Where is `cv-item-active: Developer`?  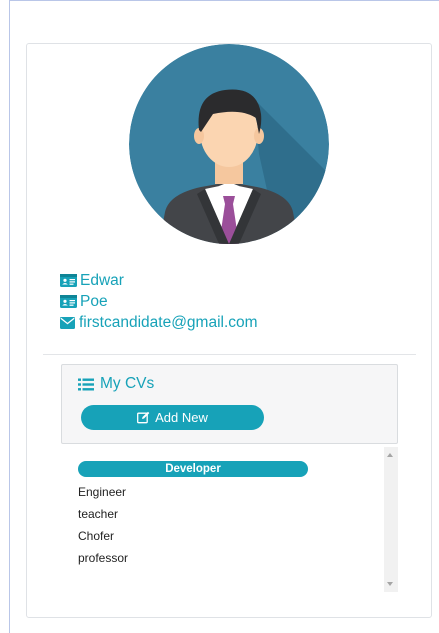
cv-item-active: Developer is located at coordinates (193, 469).